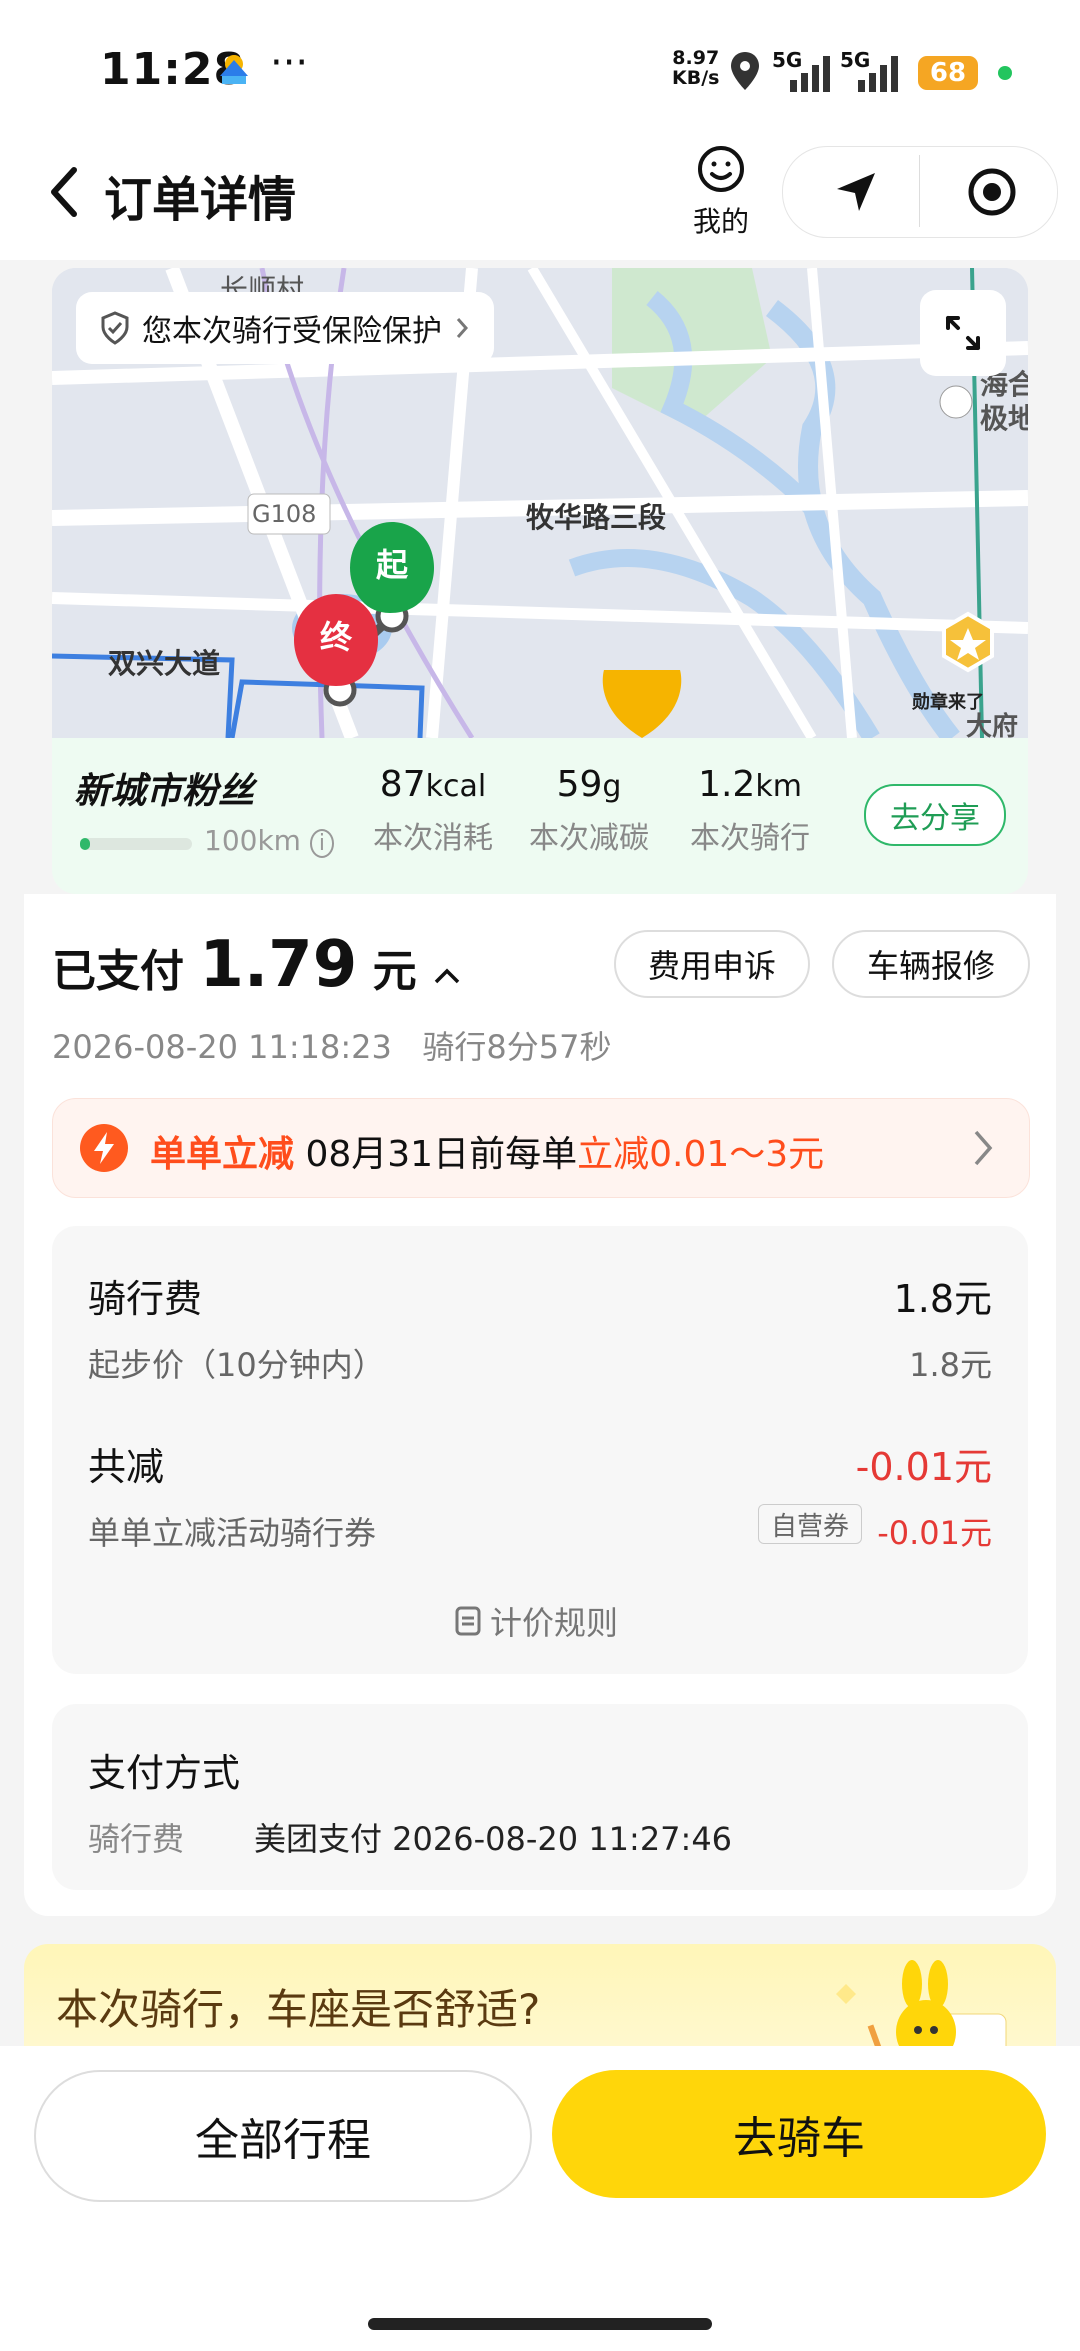 Image resolution: width=1080 pixels, height=2351 pixels. Describe the element at coordinates (721, 169) in the screenshot. I see `smile-icon` at that location.